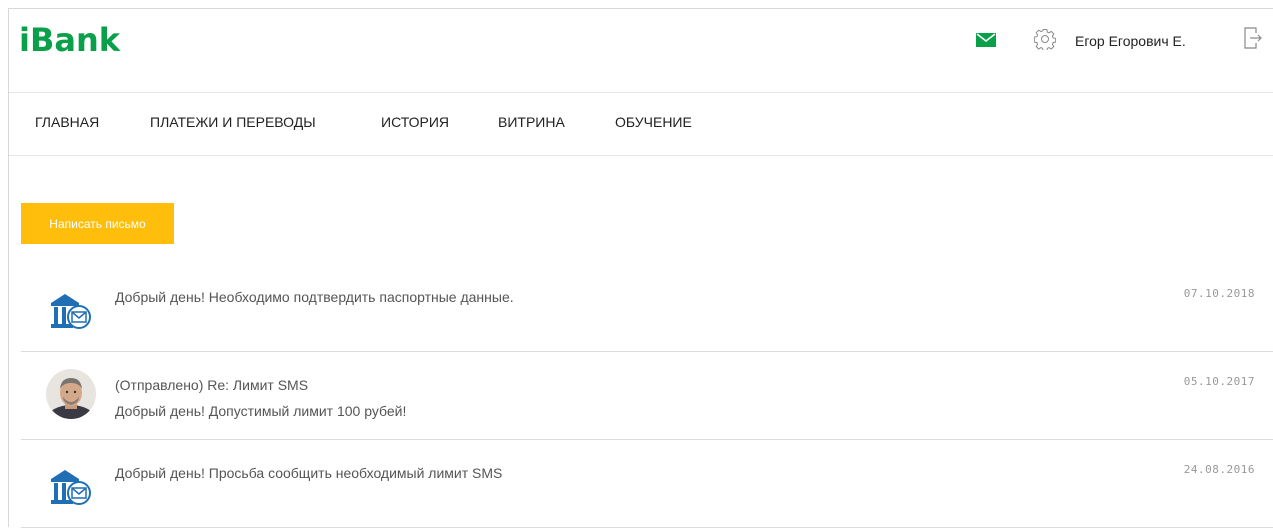 The width and height of the screenshot is (1273, 528). Describe the element at coordinates (653, 122) in the screenshot. I see `nav-item-learning: ОБУЧЕНИЕ` at that location.